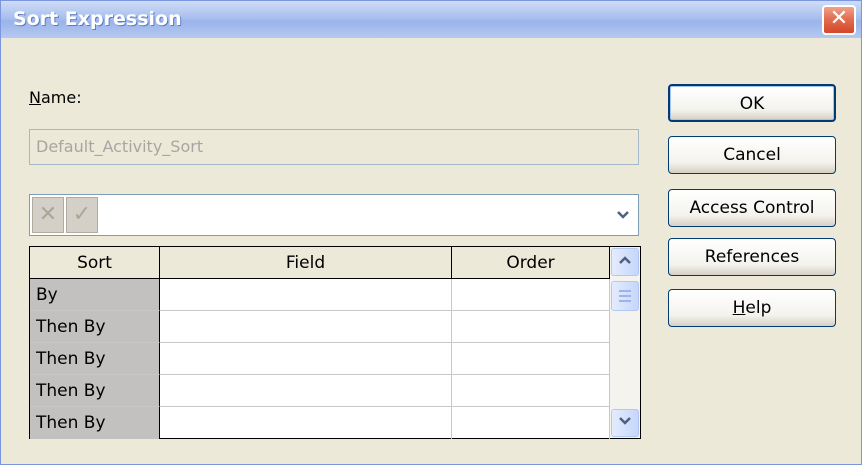 This screenshot has width=862, height=465. What do you see at coordinates (95, 295) in the screenshot?
I see `row-sort-cell: By` at bounding box center [95, 295].